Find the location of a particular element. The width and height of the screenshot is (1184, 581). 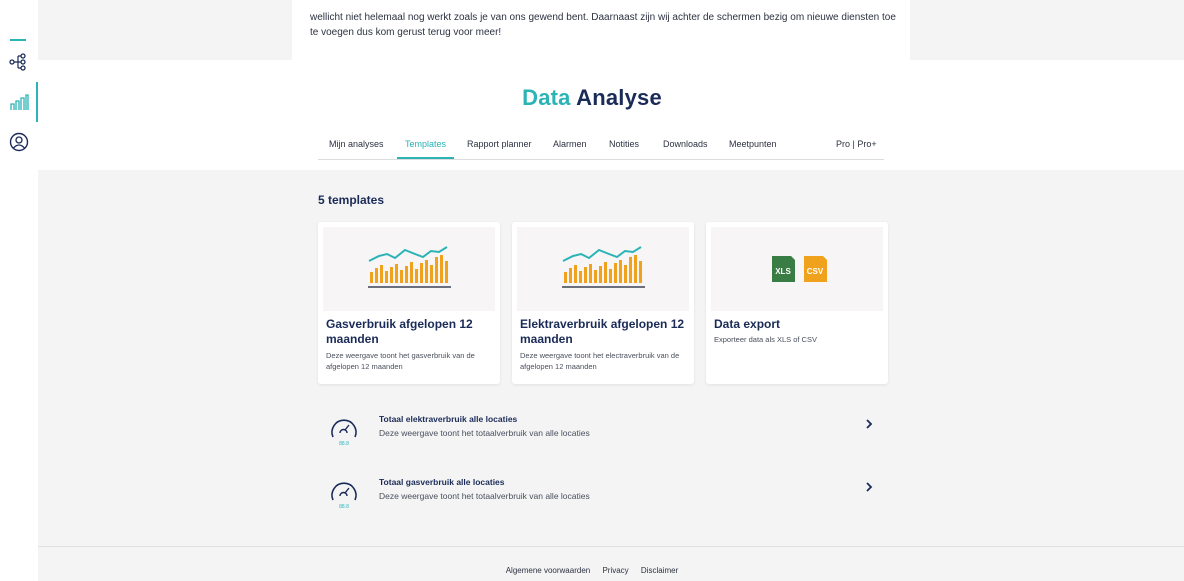

sidebar-top-line is located at coordinates (18, 40).